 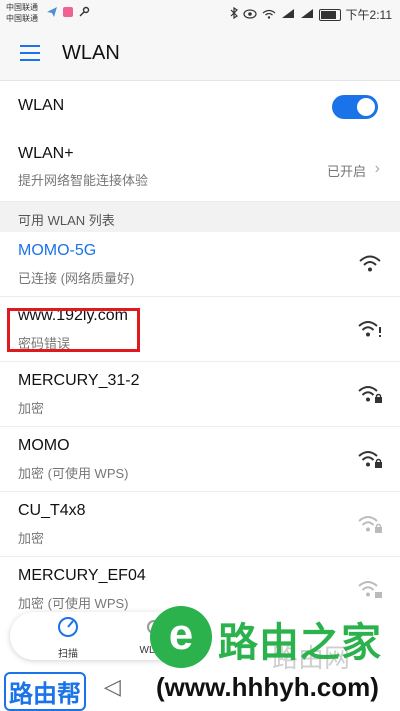 What do you see at coordinates (329, 14) in the screenshot?
I see `battery-icon` at bounding box center [329, 14].